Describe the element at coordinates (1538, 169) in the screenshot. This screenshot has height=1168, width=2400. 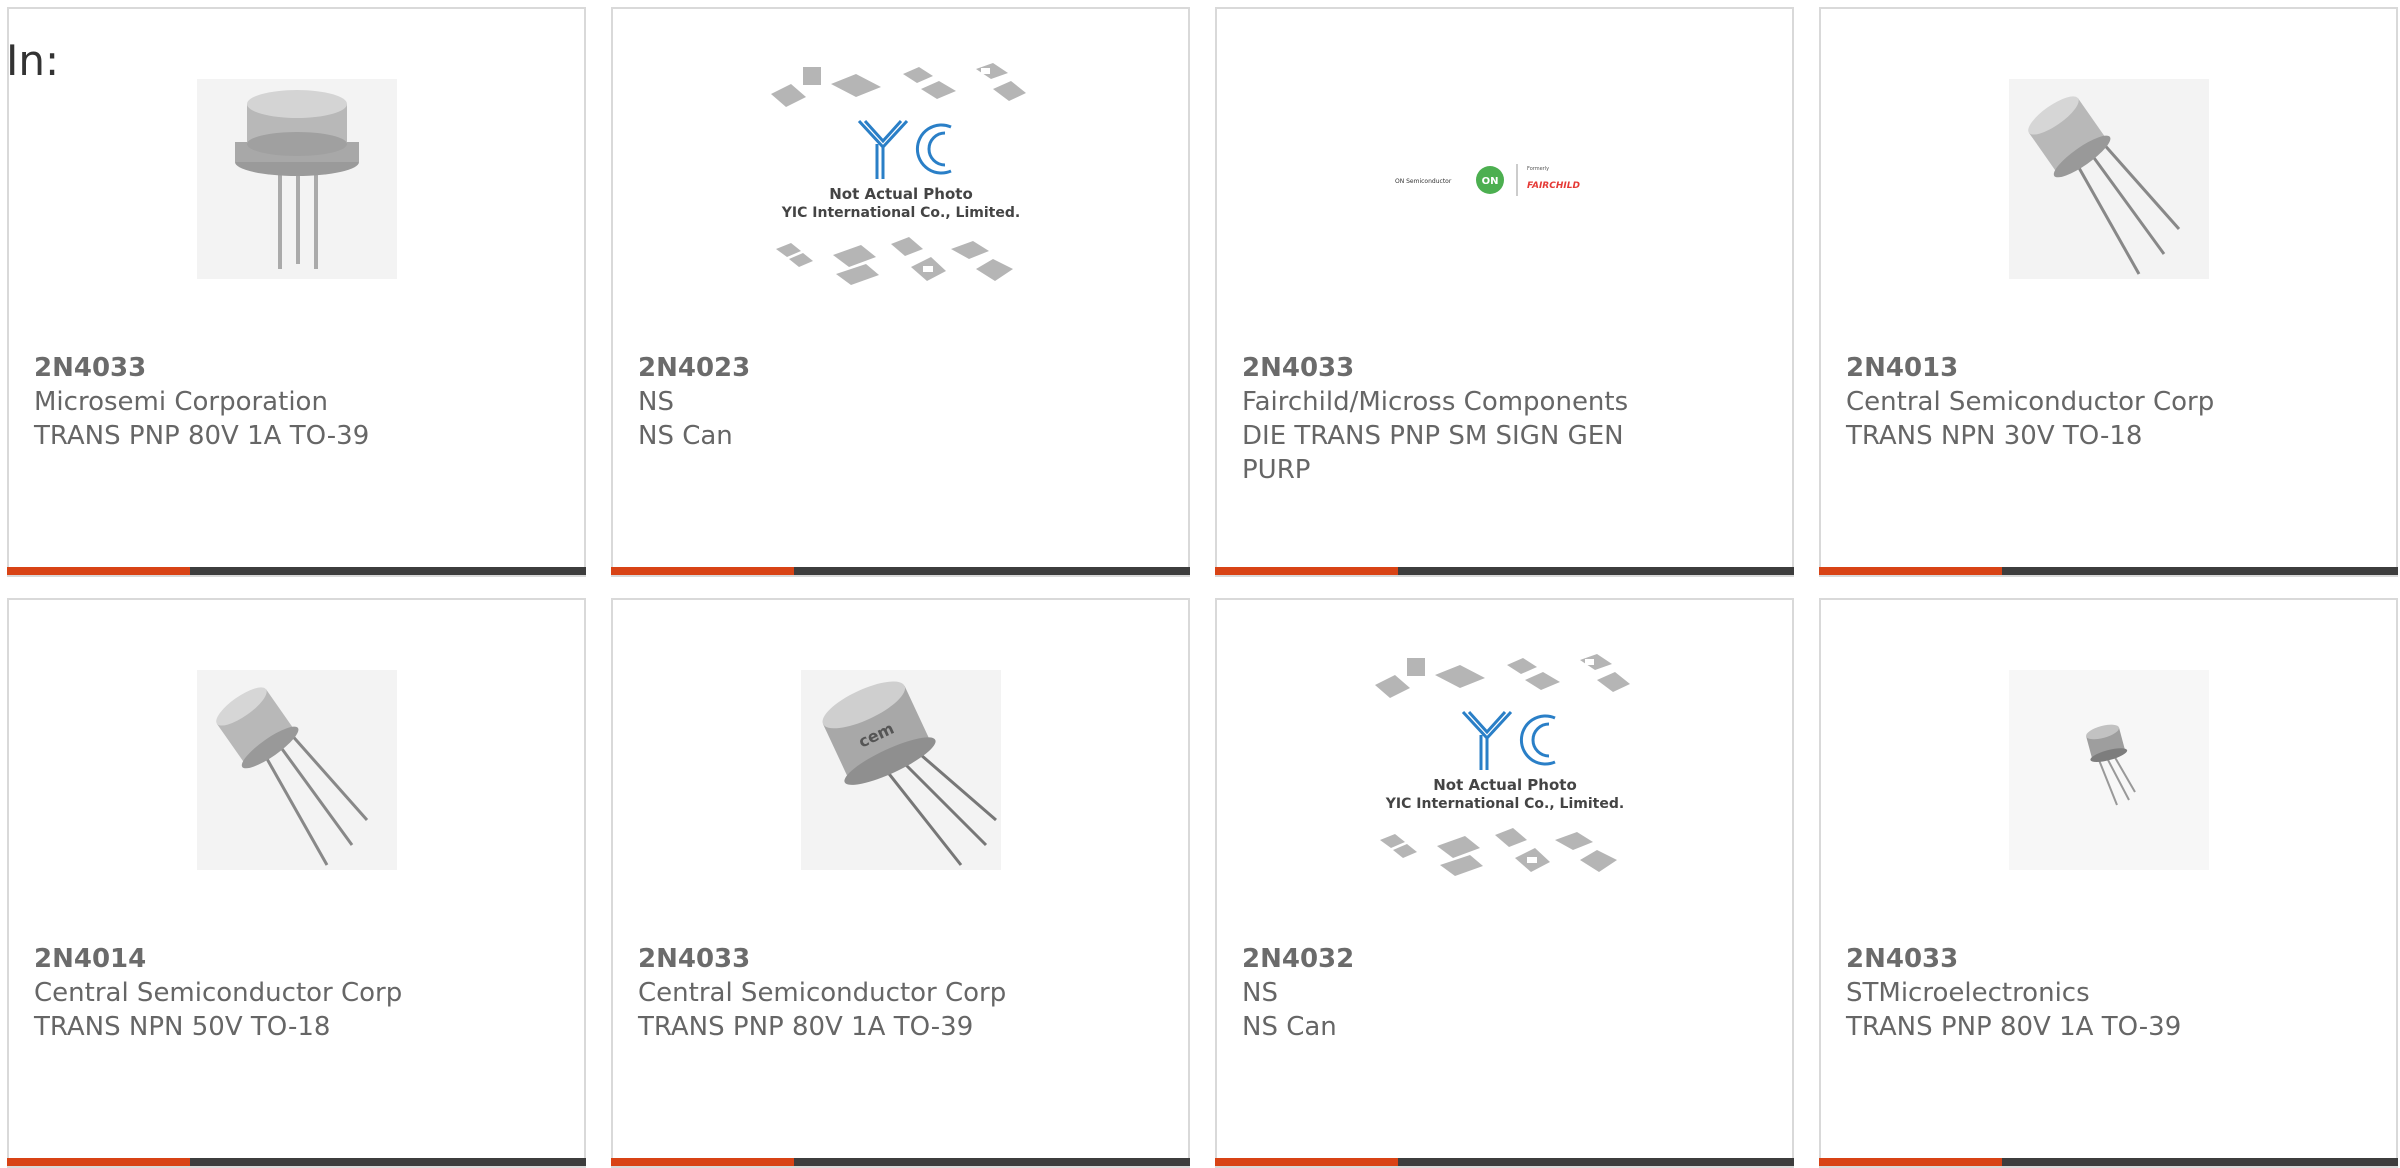
I see `logo-text-formerly: Formerly` at that location.